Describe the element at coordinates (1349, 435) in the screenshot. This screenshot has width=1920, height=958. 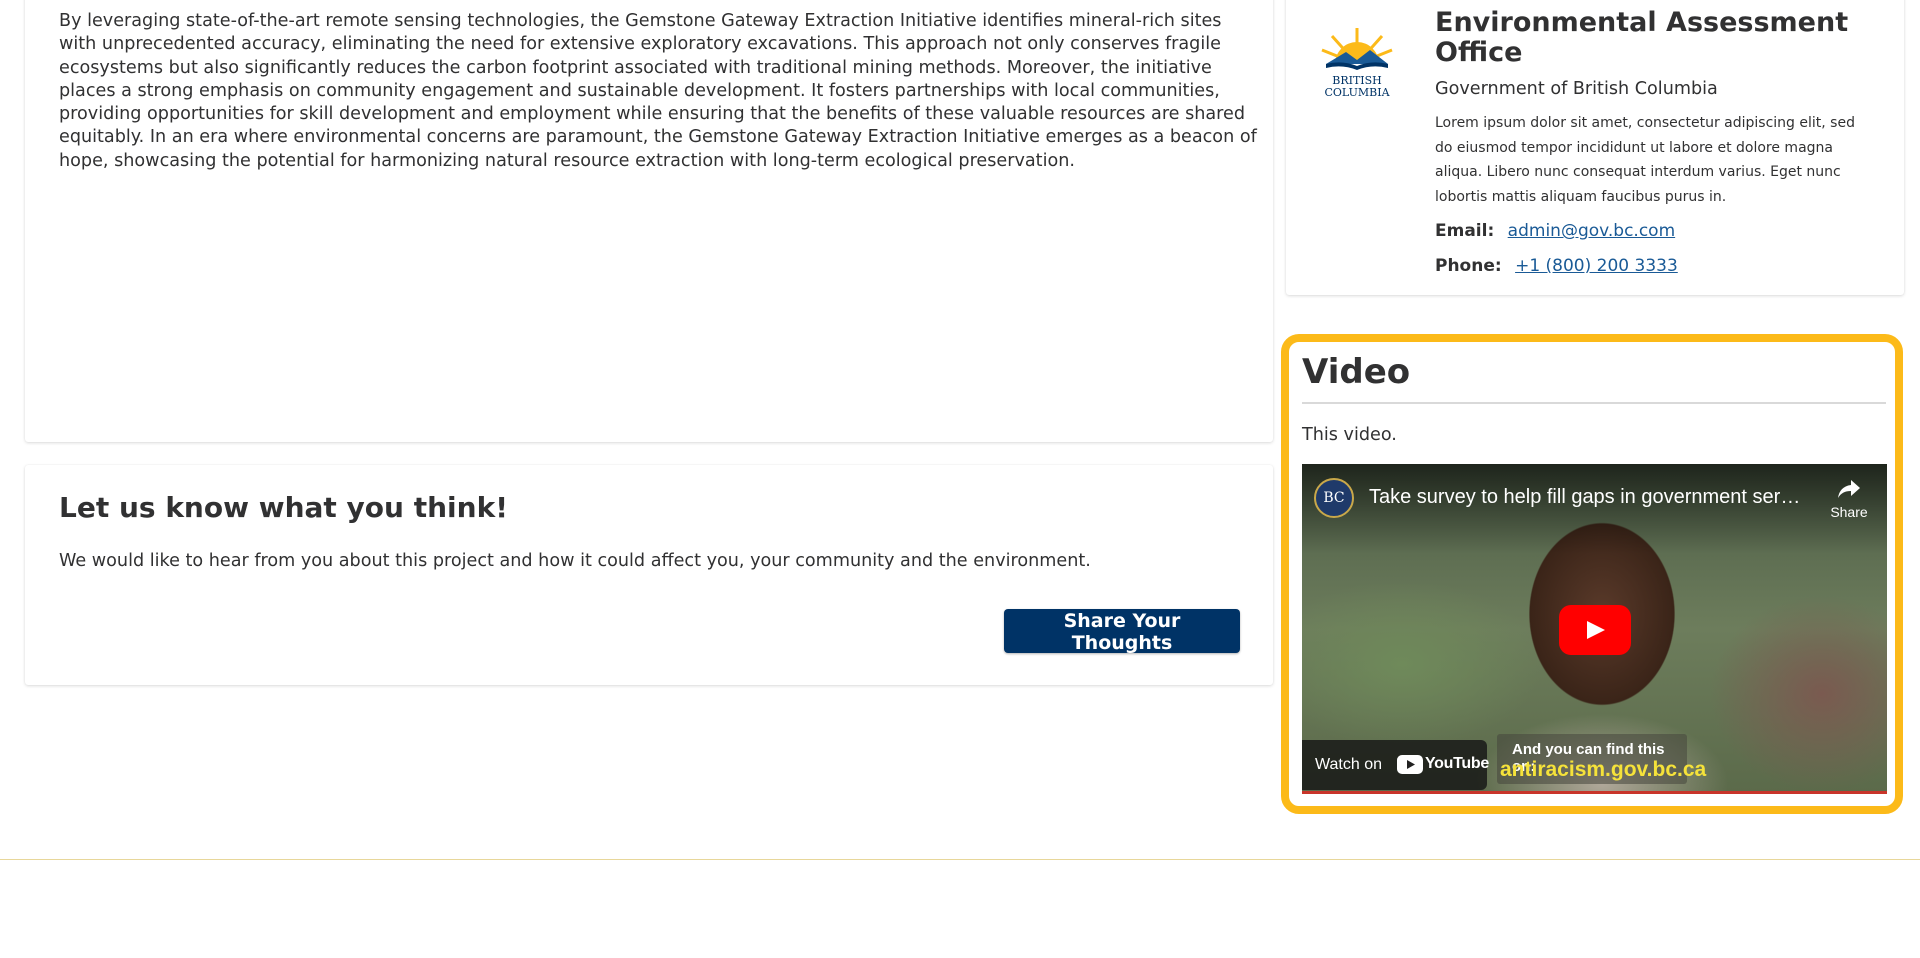
I see `video-caption: This video.` at that location.